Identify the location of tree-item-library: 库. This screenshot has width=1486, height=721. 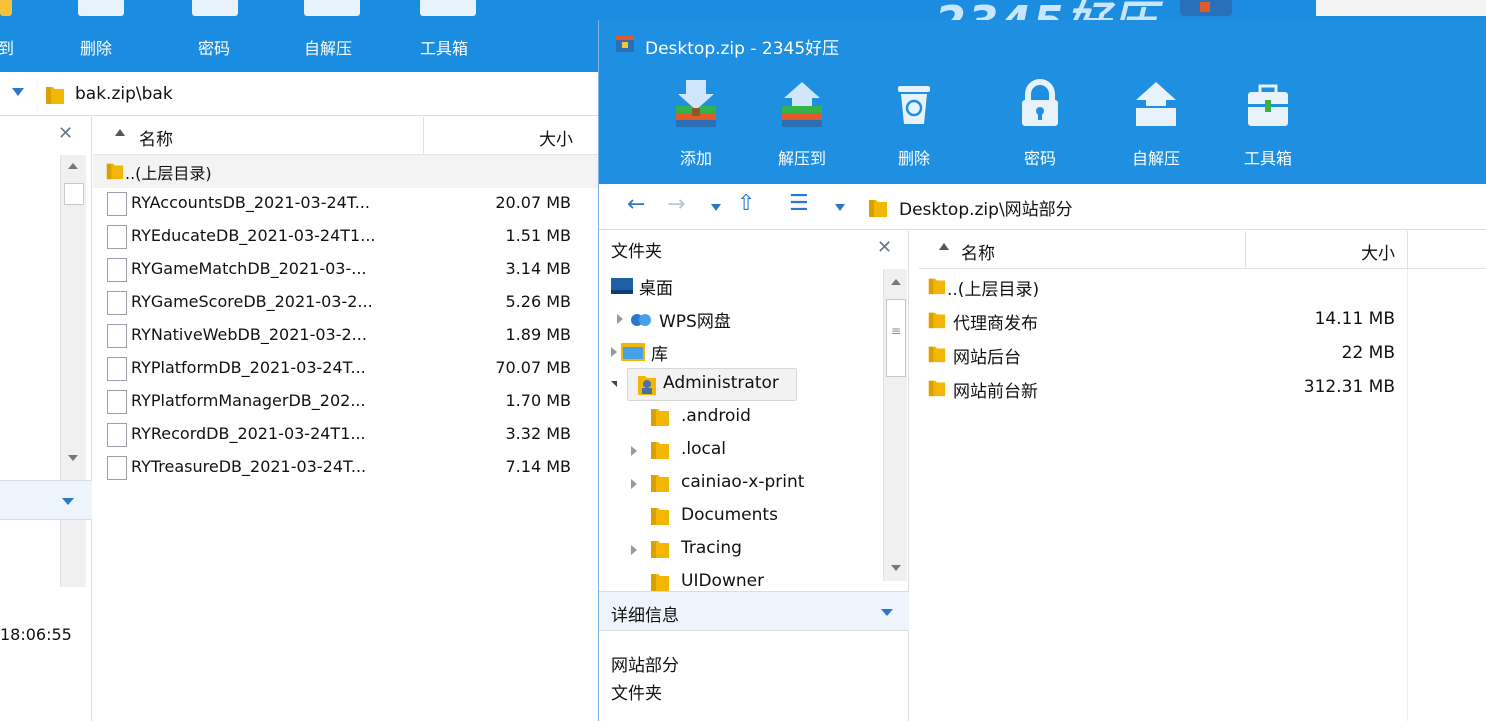
(741, 351).